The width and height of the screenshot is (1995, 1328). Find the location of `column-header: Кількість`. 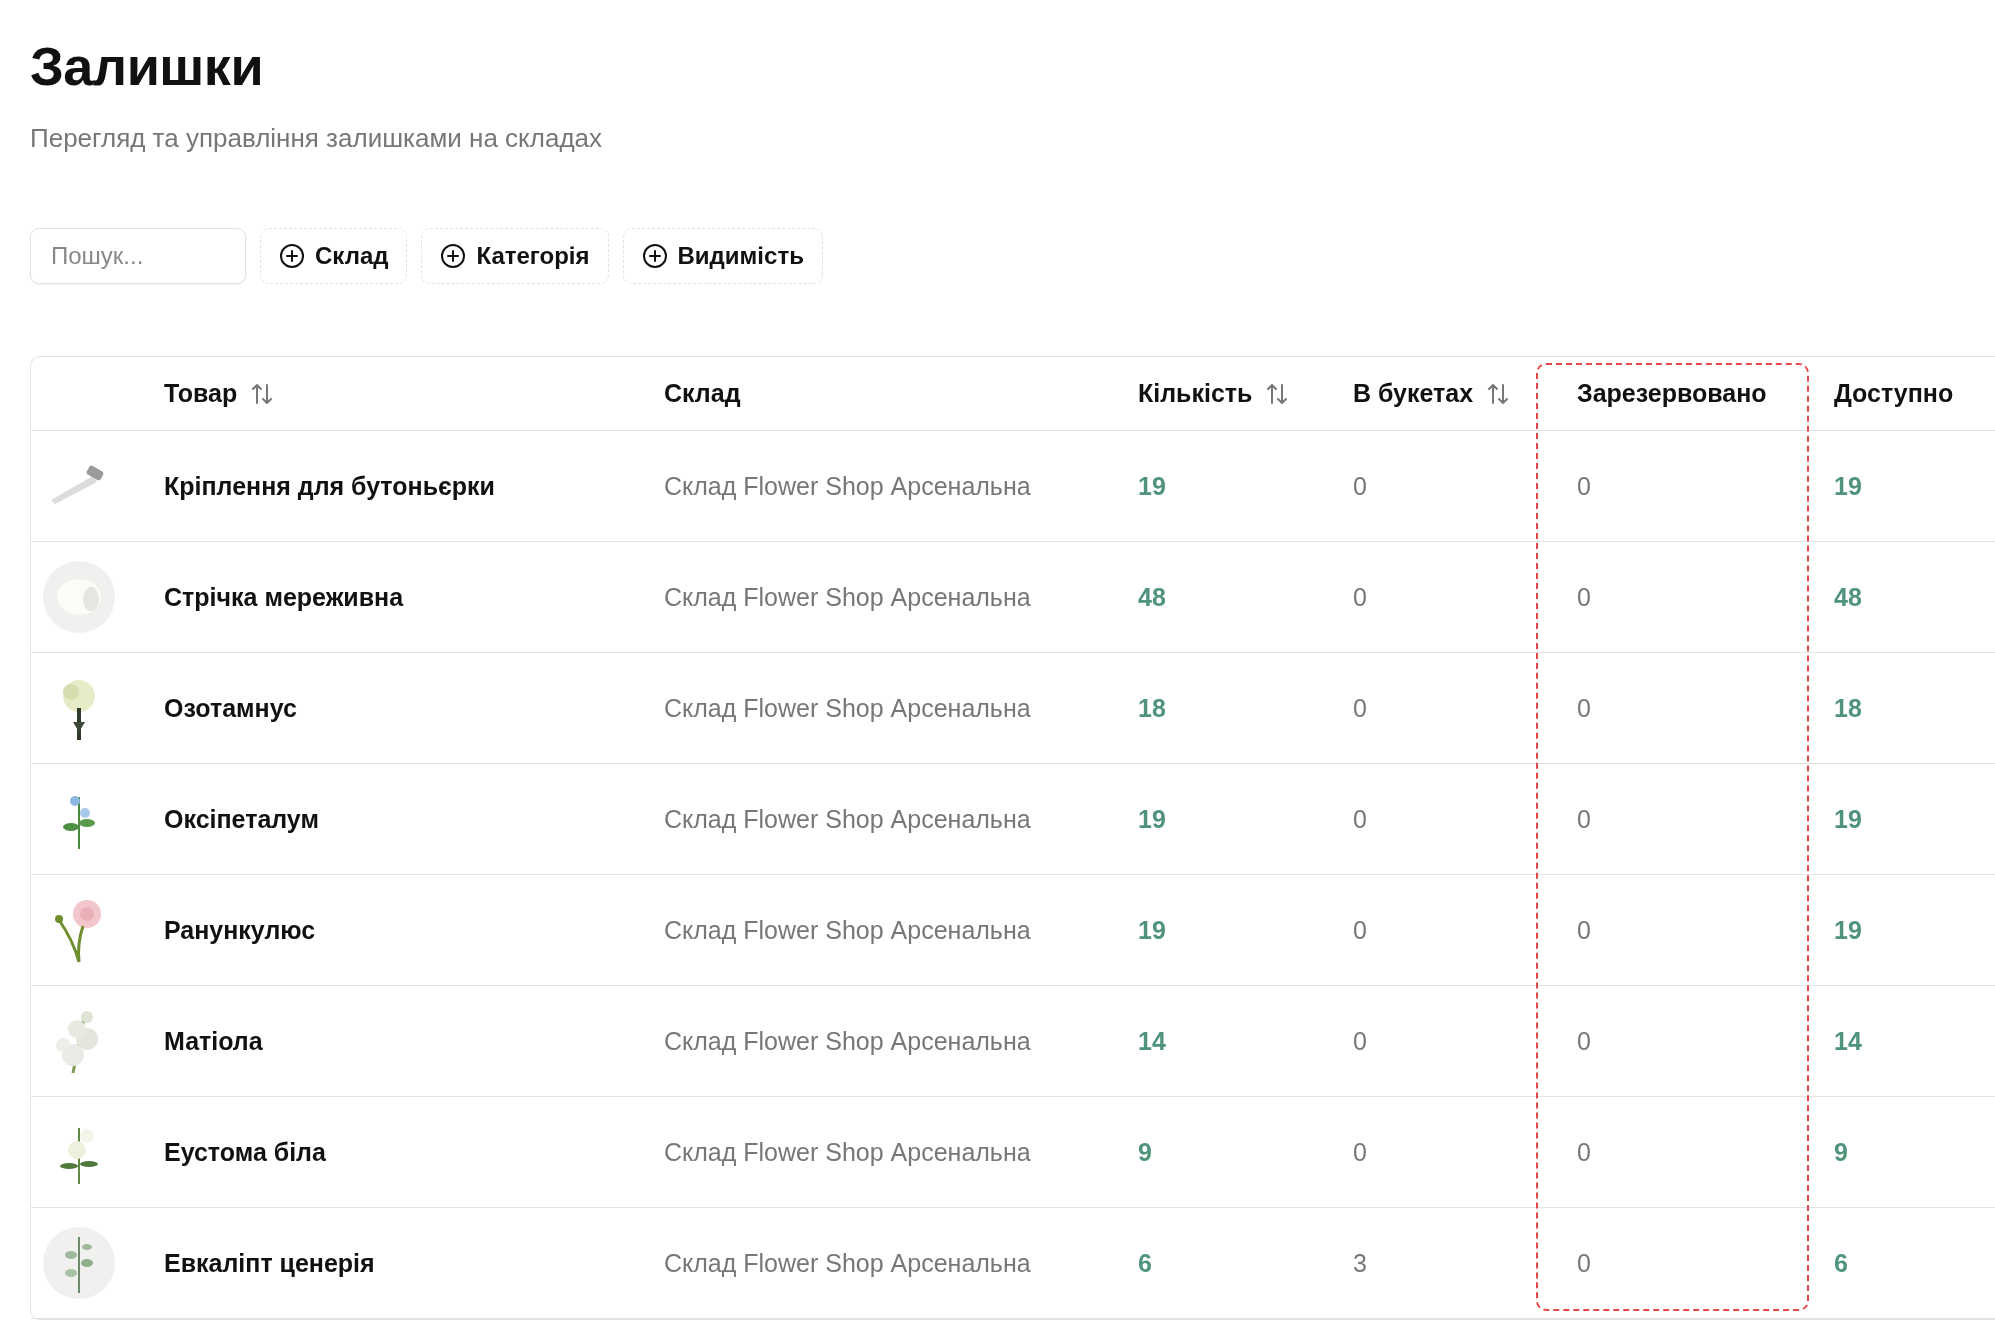

column-header: Кількість is located at coordinates (1195, 393).